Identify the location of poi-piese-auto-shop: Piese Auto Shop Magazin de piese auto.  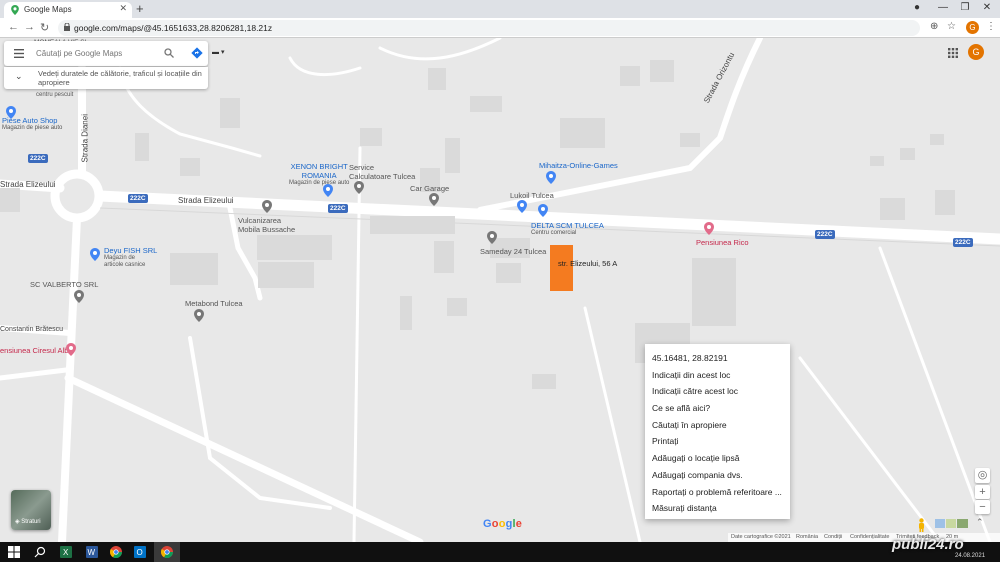
(32, 124).